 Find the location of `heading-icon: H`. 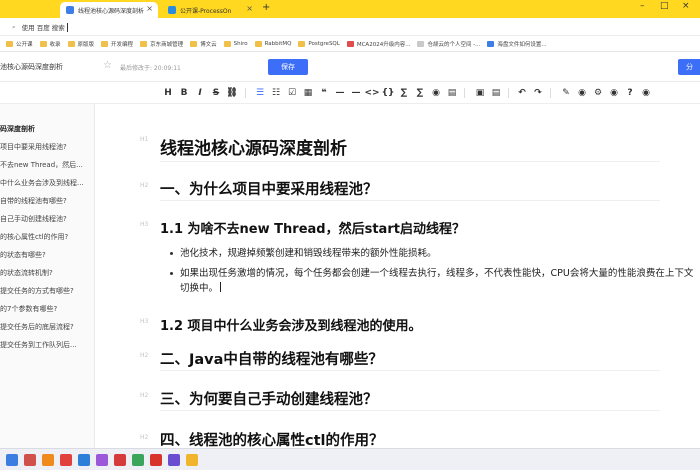

heading-icon: H is located at coordinates (168, 93).